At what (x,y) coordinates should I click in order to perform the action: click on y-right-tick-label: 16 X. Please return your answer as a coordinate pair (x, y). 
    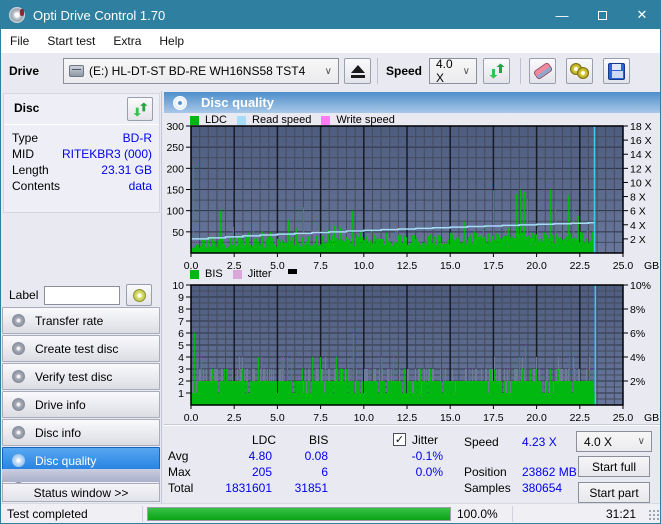
    Looking at the image, I should click on (641, 141).